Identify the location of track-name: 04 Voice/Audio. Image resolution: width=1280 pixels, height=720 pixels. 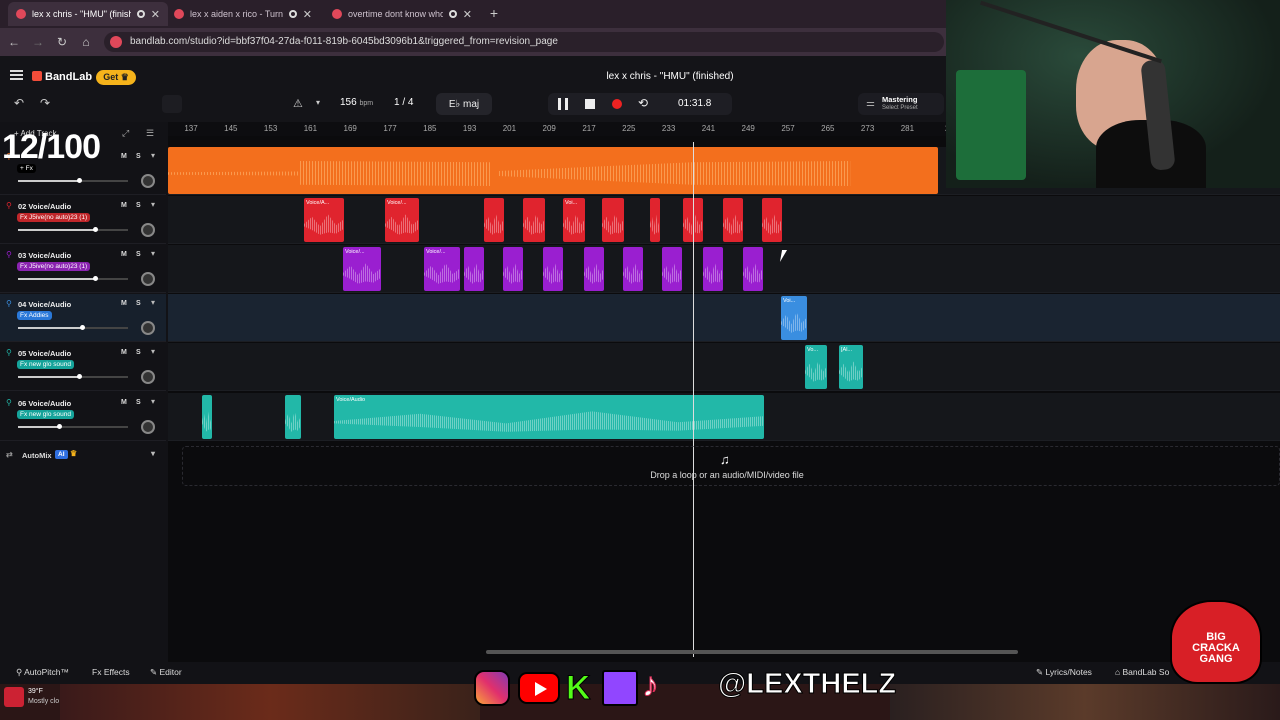
(44, 304).